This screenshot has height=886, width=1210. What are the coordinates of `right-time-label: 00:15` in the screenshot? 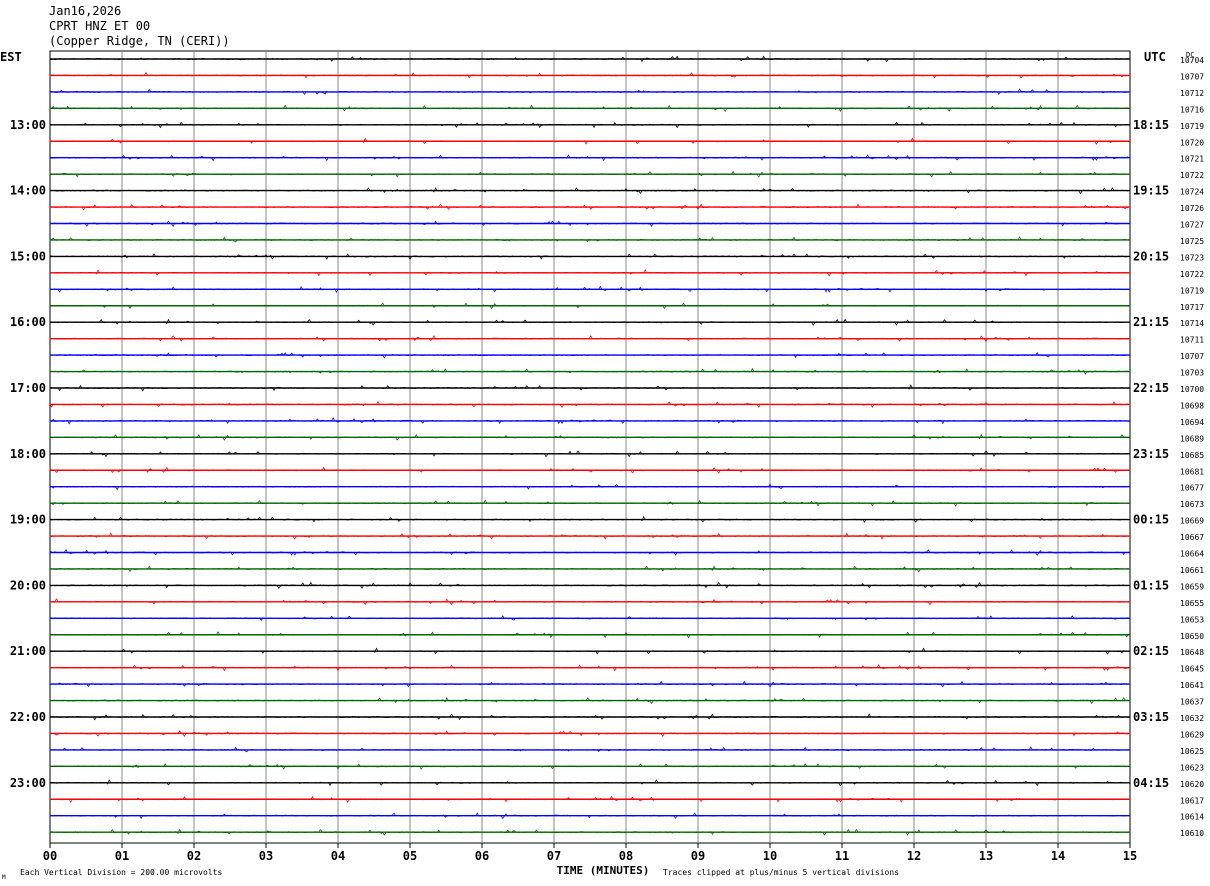 It's located at (1151, 520).